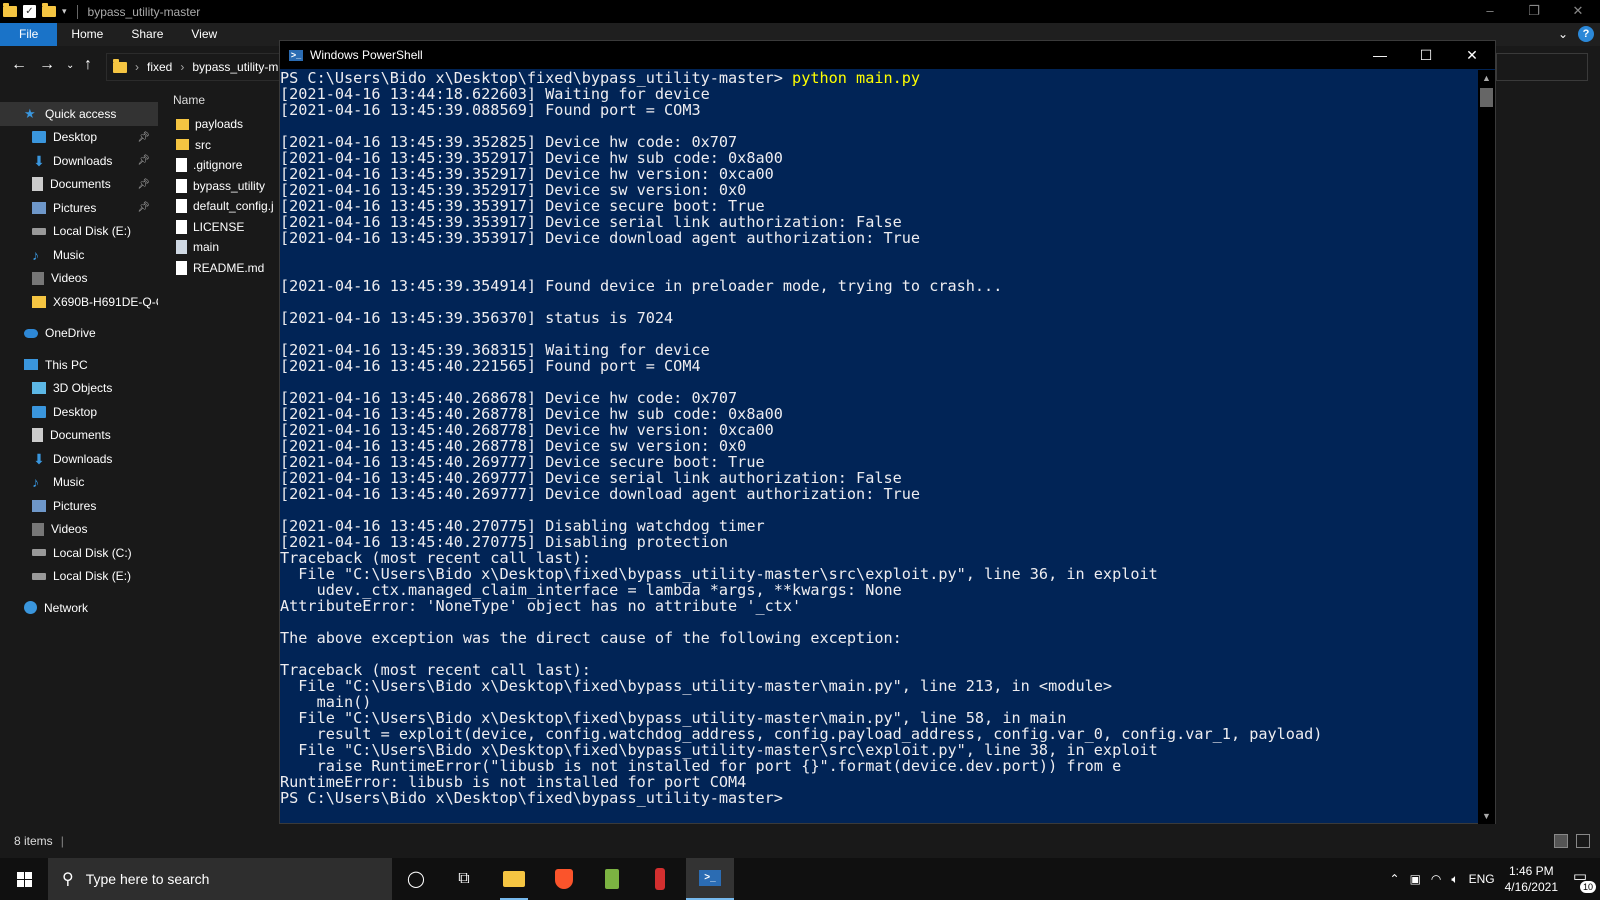 The image size is (1600, 900). I want to click on tab-home: Home, so click(87, 34).